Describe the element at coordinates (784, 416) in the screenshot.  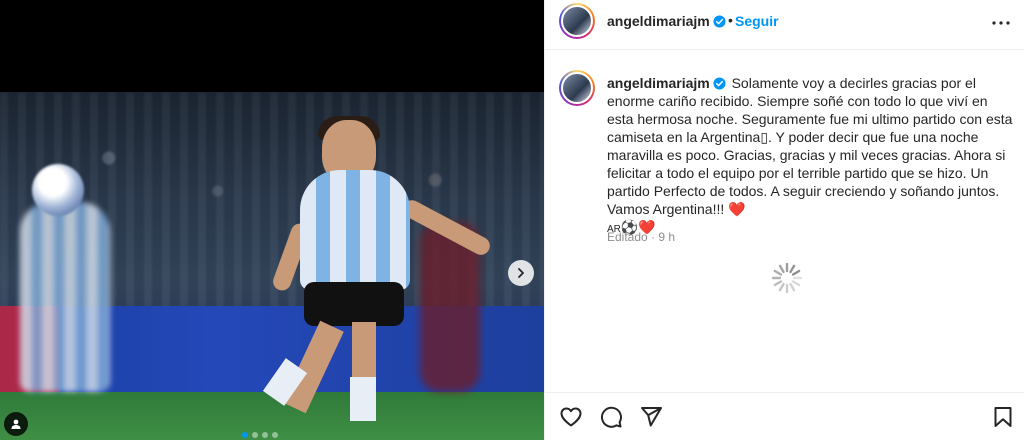
I see `post-actions` at that location.